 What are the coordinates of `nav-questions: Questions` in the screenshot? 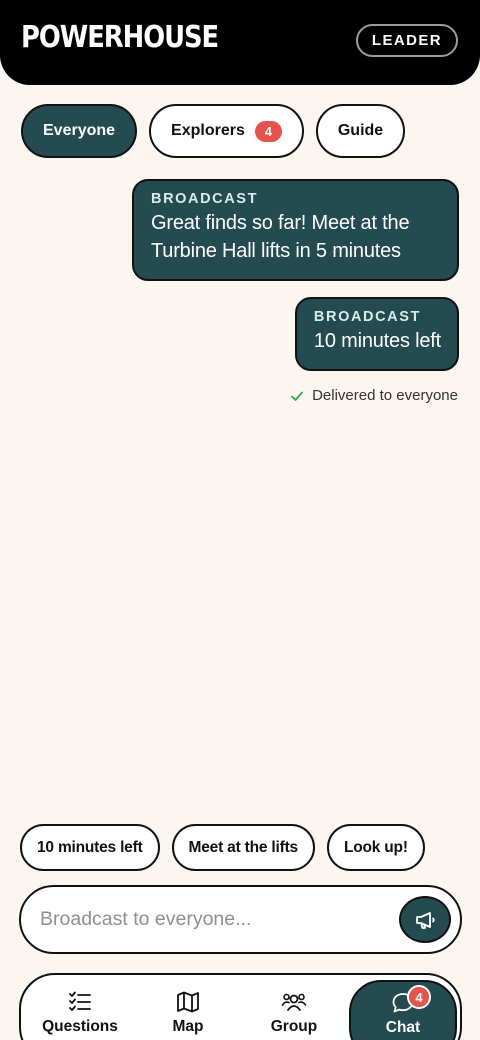 It's located at (80, 1007).